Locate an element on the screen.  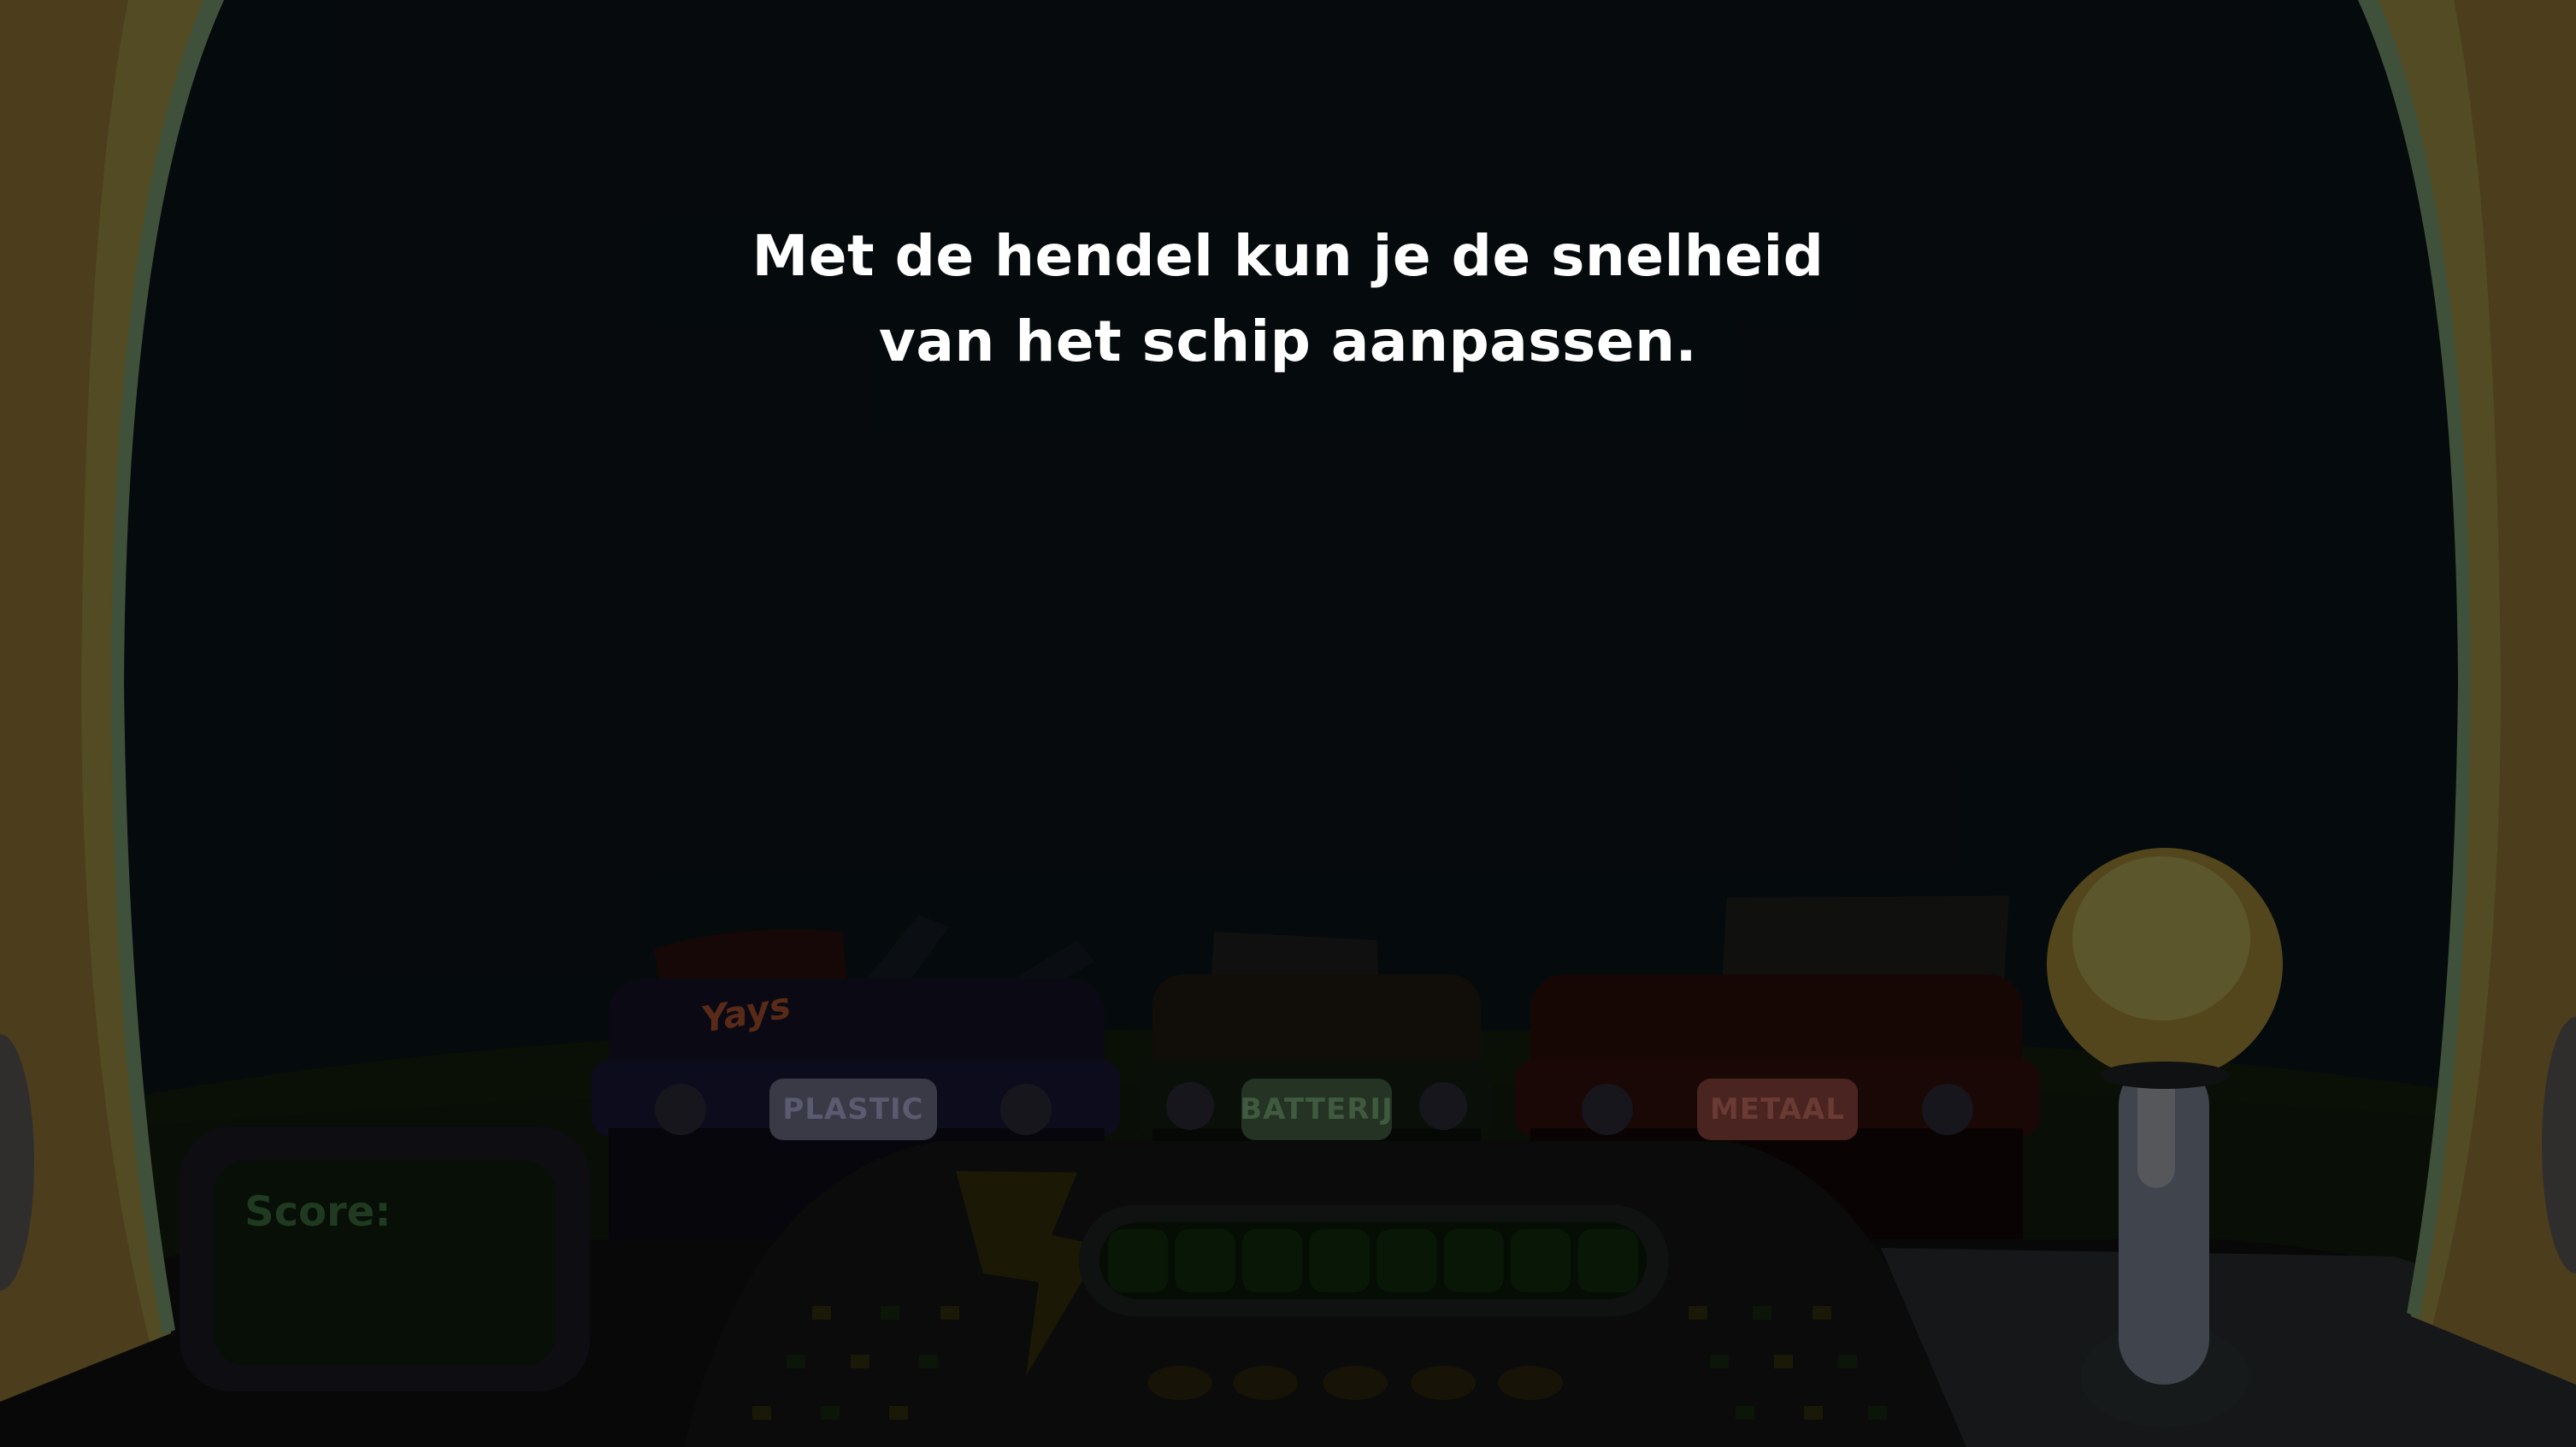
tutorial-line-1: Met de hendel kun je de snelheid is located at coordinates (1288, 256).